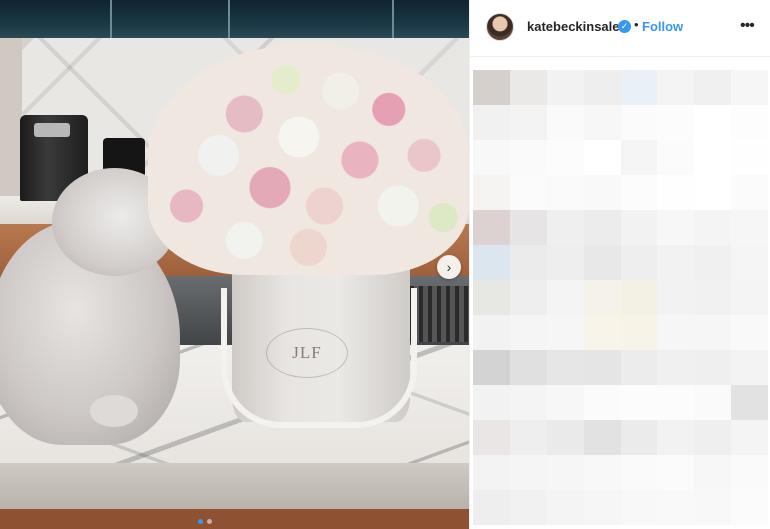 This screenshot has height=529, width=770. I want to click on username-link: katebeckinsale, so click(573, 26).